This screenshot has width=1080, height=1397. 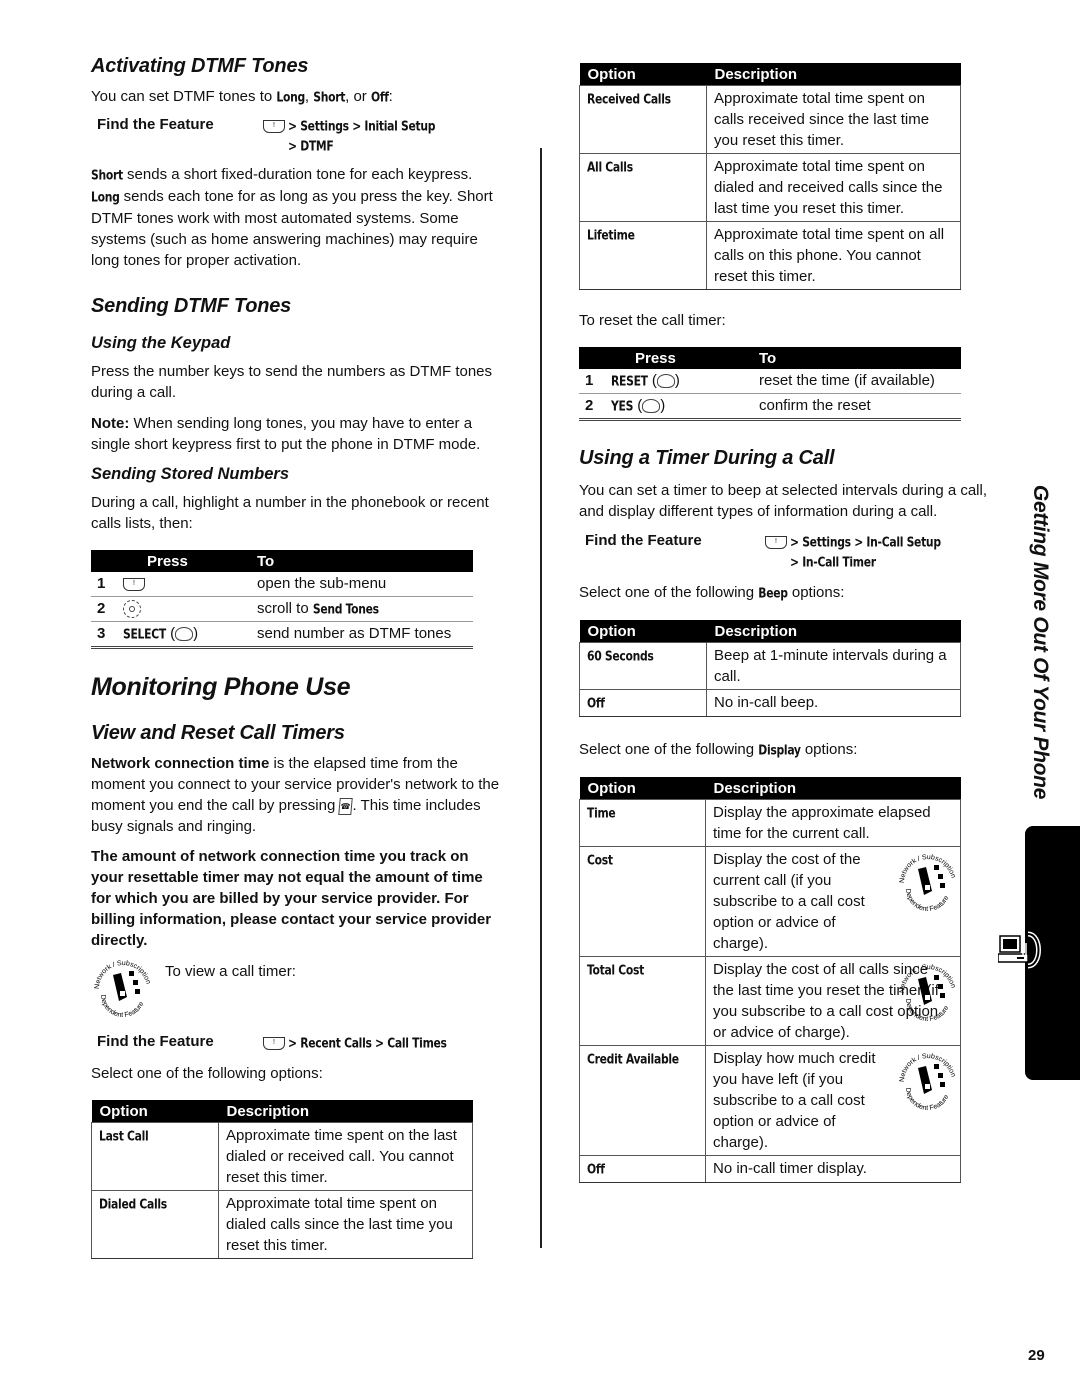 I want to click on section-title-sending-dtmf: Sending DTMF Tones, so click(x=191, y=306).